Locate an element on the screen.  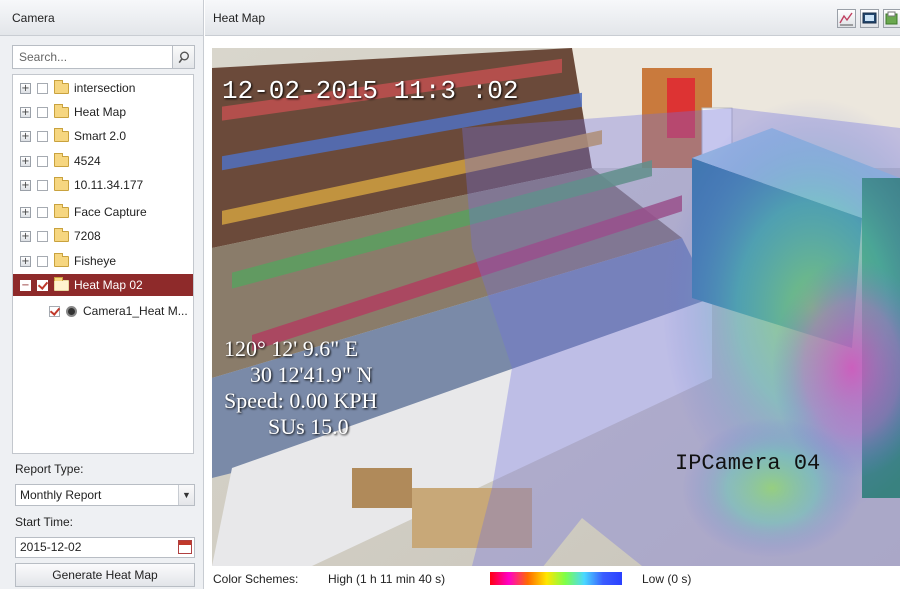
osd-line: Speed: 0.00 KPH is located at coordinates (301, 400).